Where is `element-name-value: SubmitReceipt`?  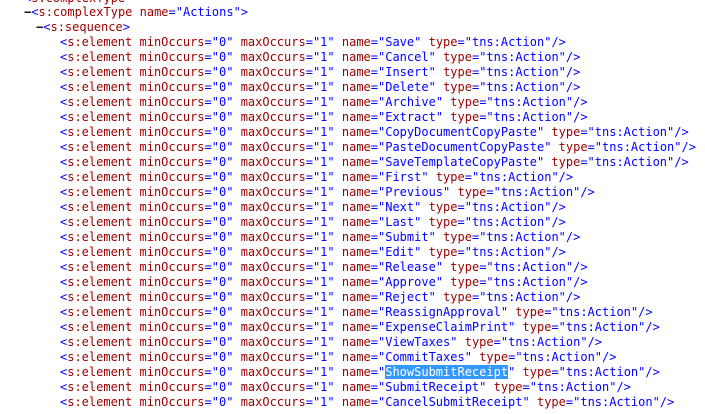
element-name-value: SubmitReceipt is located at coordinates (432, 387).